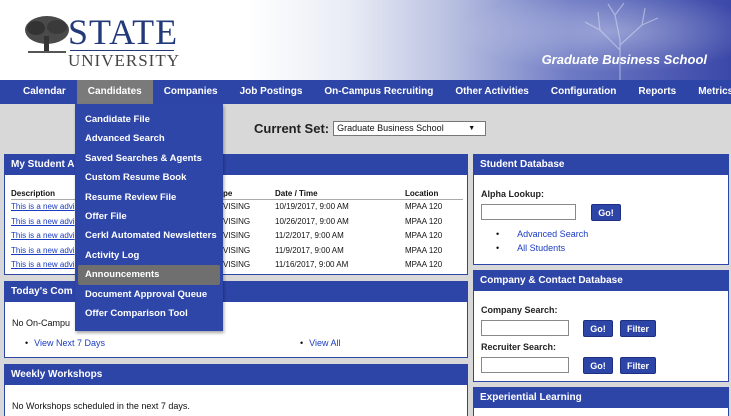 The image size is (731, 416). Describe the element at coordinates (528, 212) in the screenshot. I see `alpha-lookup-input` at that location.